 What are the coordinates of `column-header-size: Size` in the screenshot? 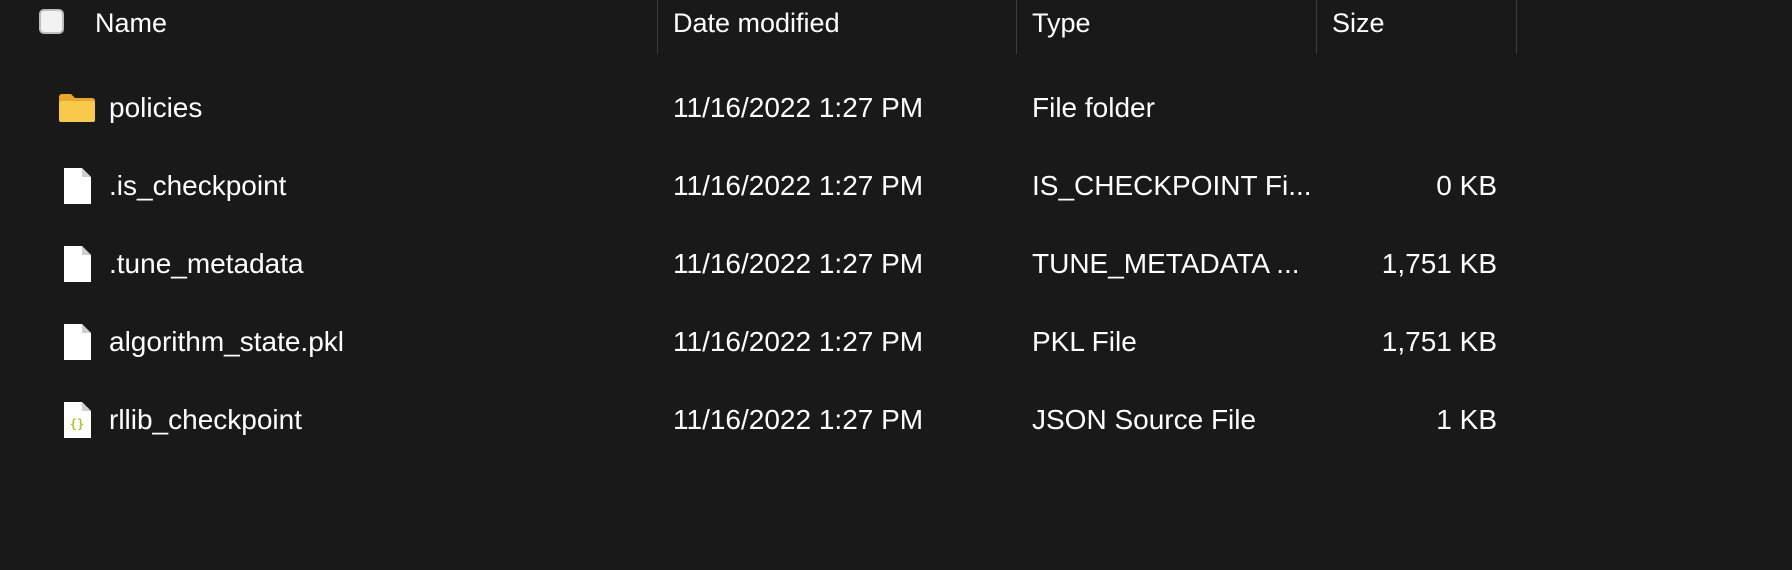 It's located at (1358, 23).